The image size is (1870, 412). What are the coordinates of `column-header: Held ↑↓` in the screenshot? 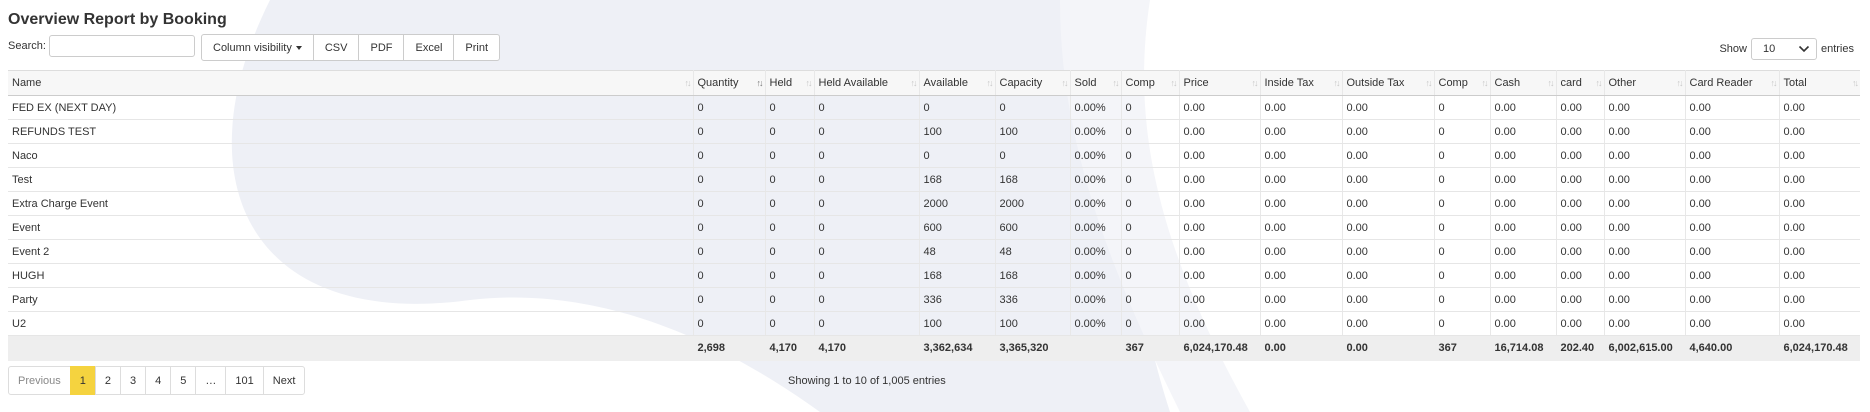 It's located at (790, 83).